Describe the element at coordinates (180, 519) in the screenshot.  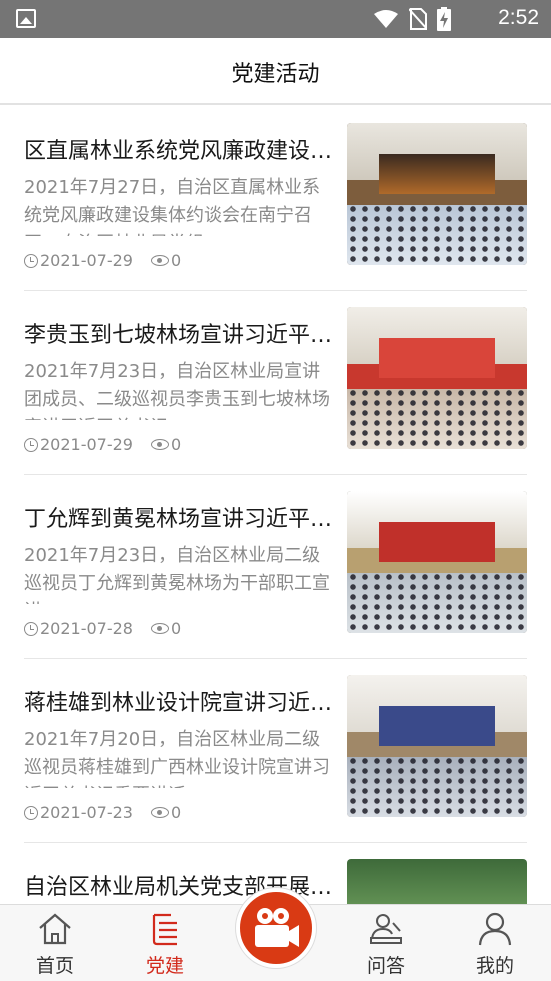
I see `article-title: 丁允辉到黄冕林场宣讲习近平总书记` at that location.